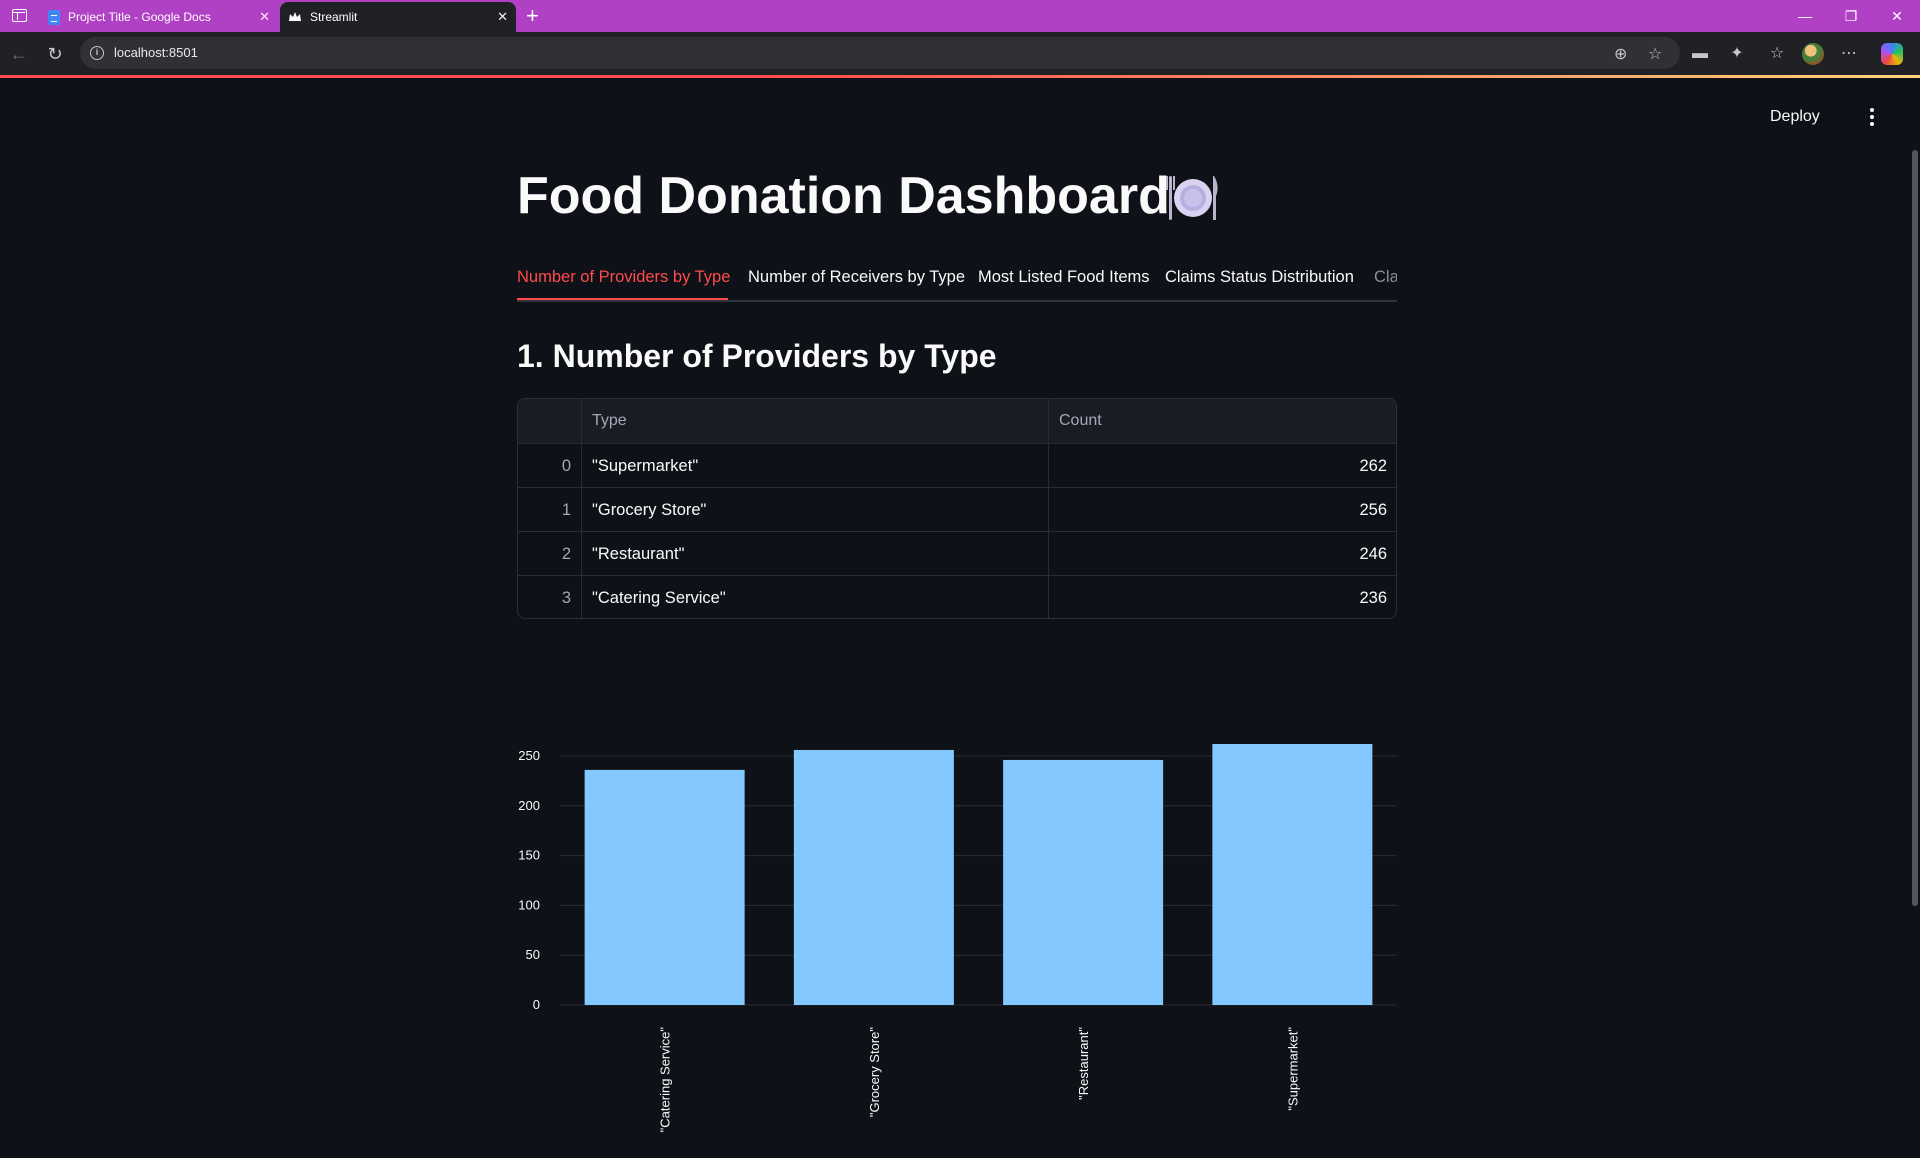  I want to click on site-info-icon: i, so click(97, 53).